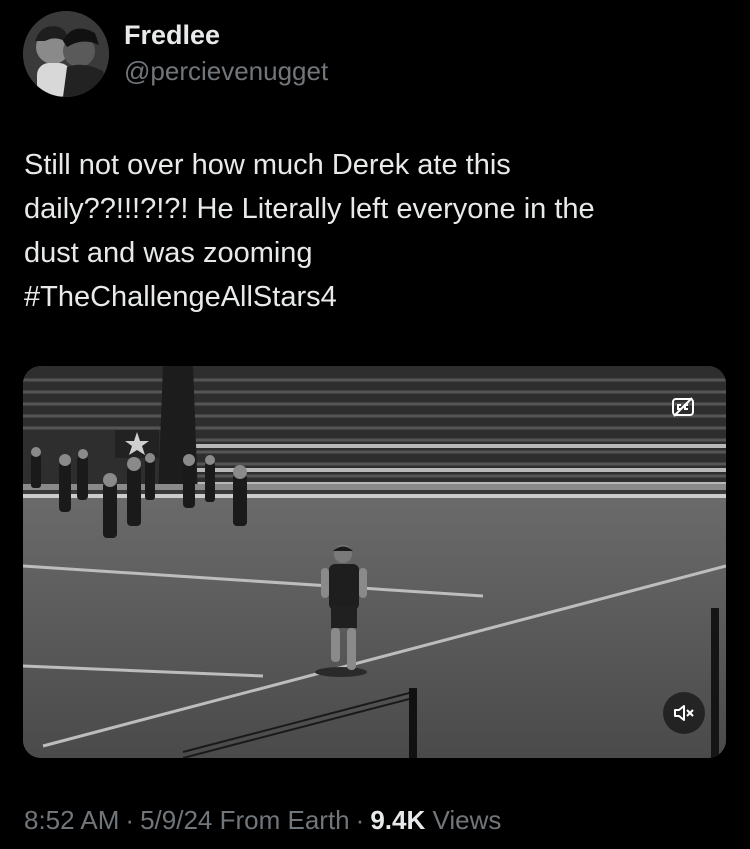 The image size is (750, 849). I want to click on author-display-name: Fredlee, so click(172, 35).